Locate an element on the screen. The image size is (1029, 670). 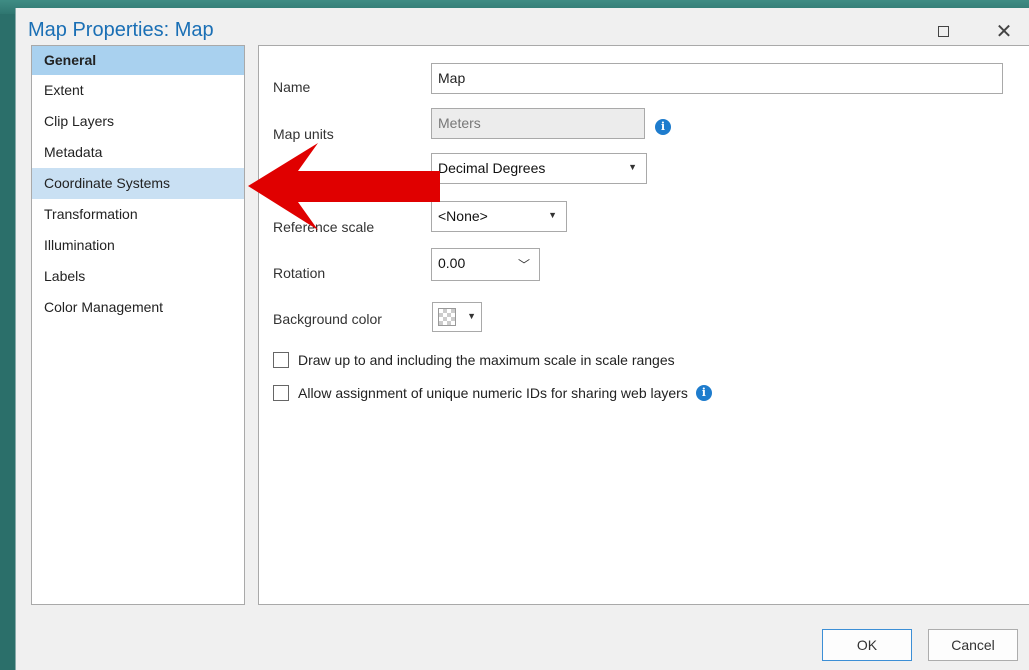
map-units-field: Meters is located at coordinates (538, 123).